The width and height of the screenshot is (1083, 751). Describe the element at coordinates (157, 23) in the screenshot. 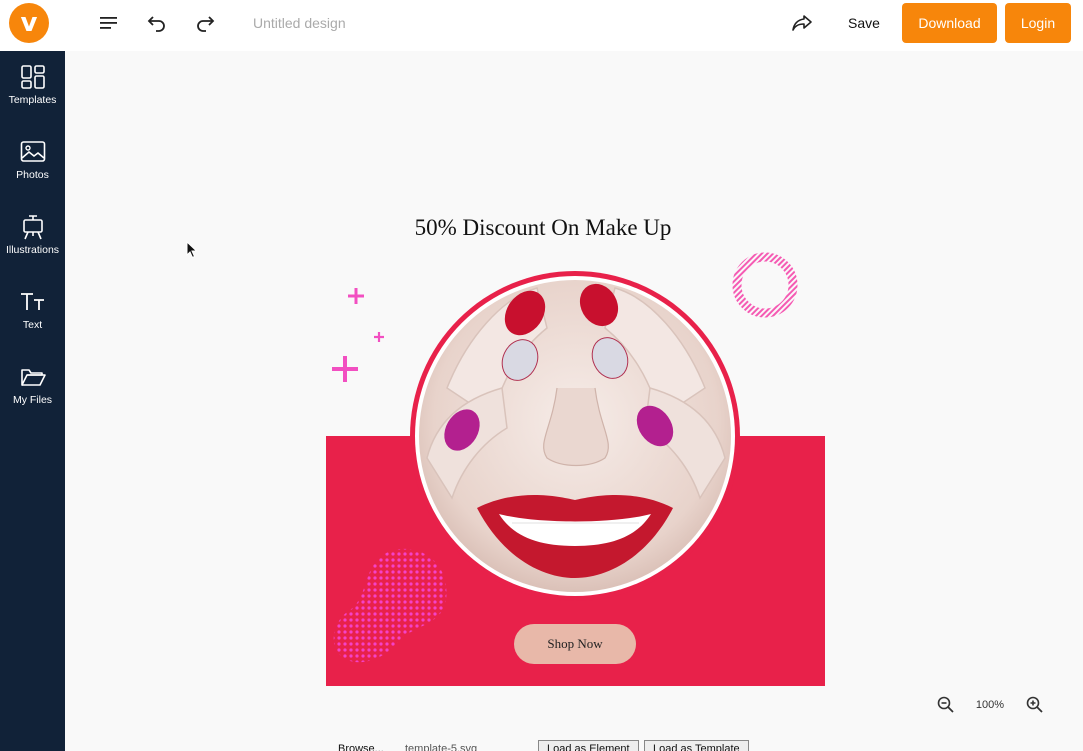

I see `undo-icon` at that location.